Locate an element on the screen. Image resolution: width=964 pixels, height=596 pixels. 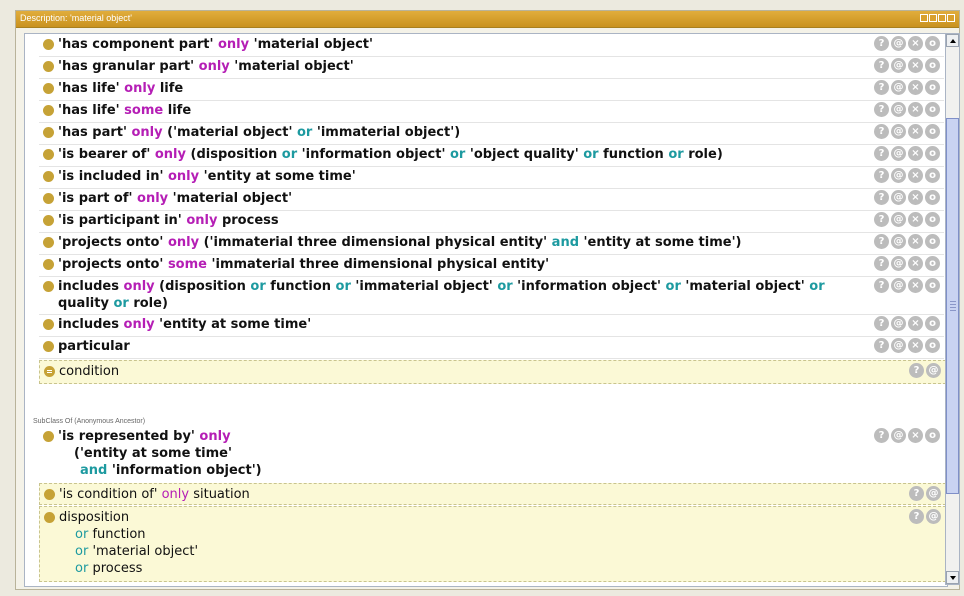
axiom-row: particular? @ × o is located at coordinates (491, 347).